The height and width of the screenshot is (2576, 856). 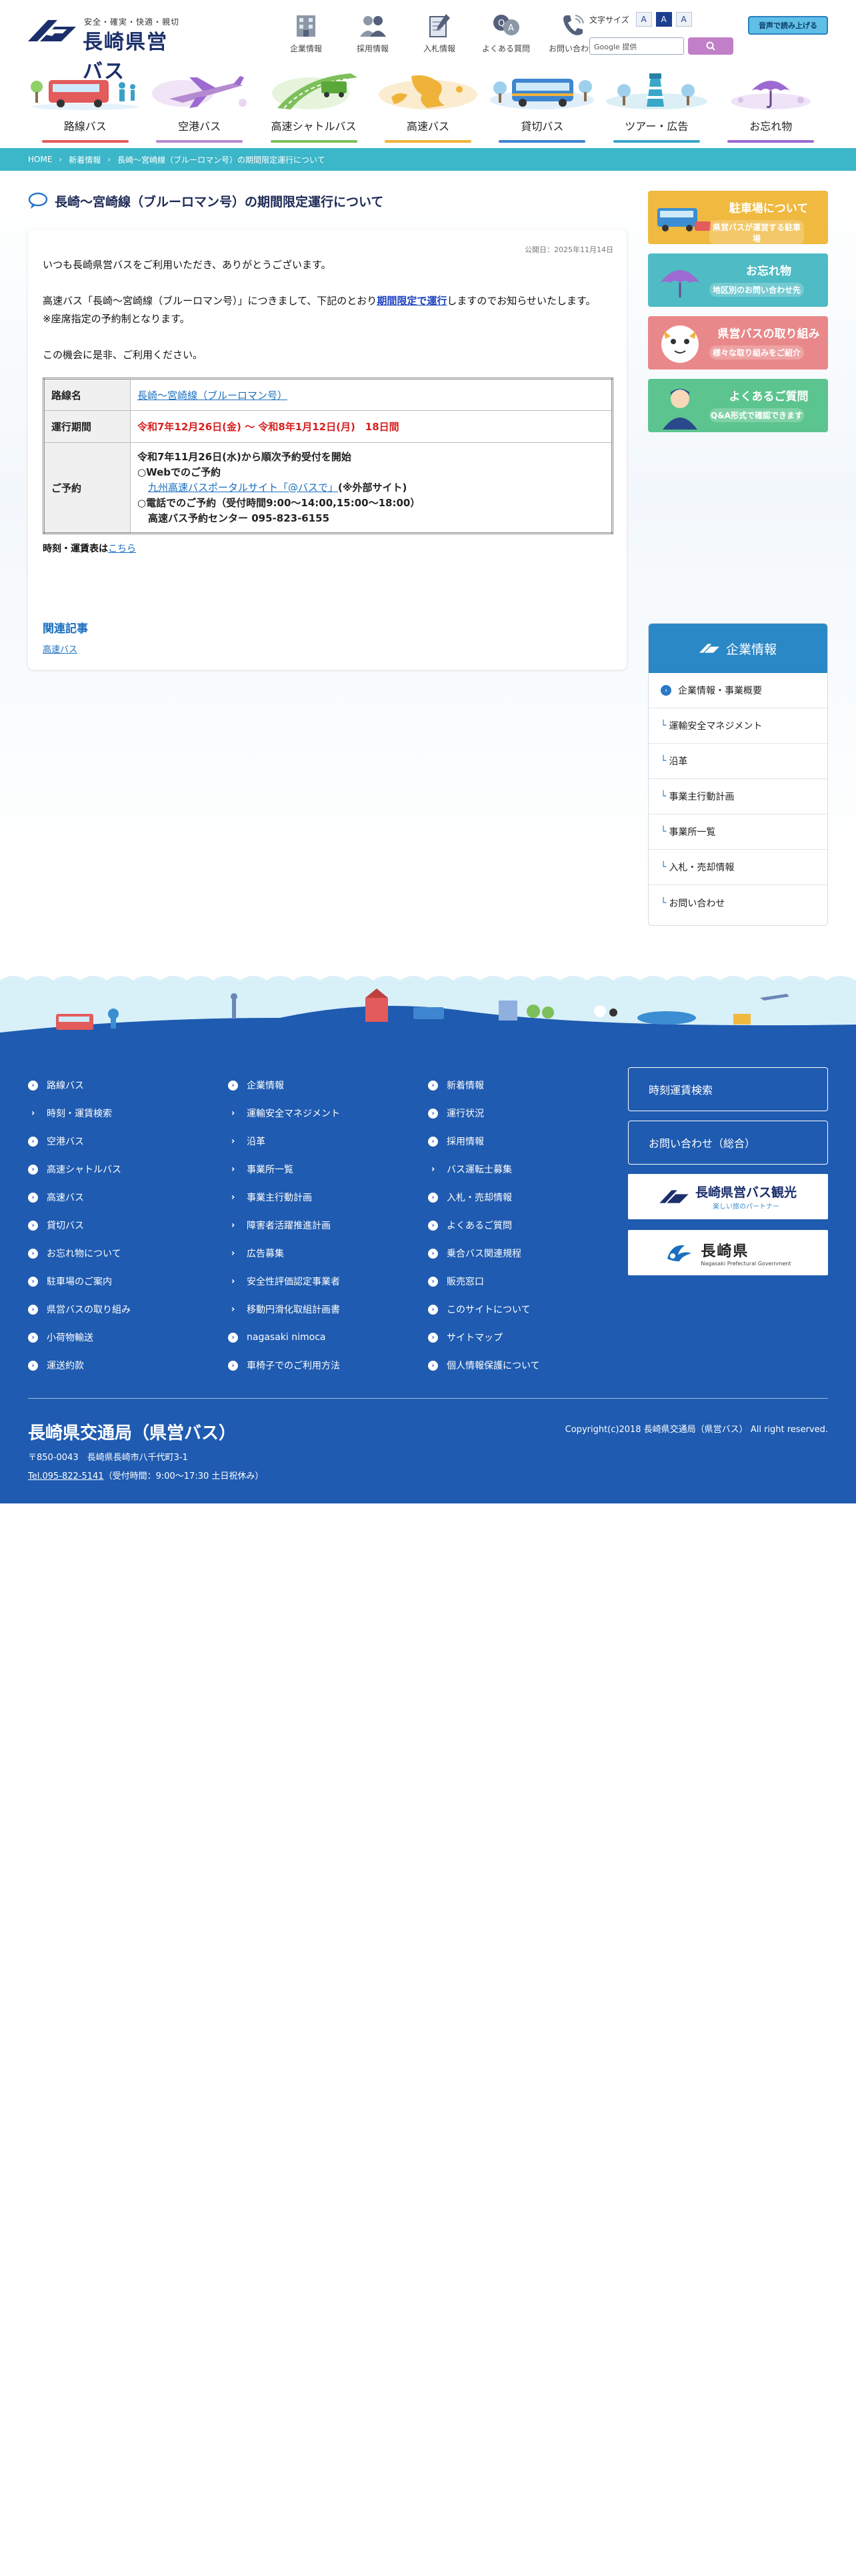 What do you see at coordinates (524, 1225) in the screenshot?
I see `footer-link: › よくあるご質問` at bounding box center [524, 1225].